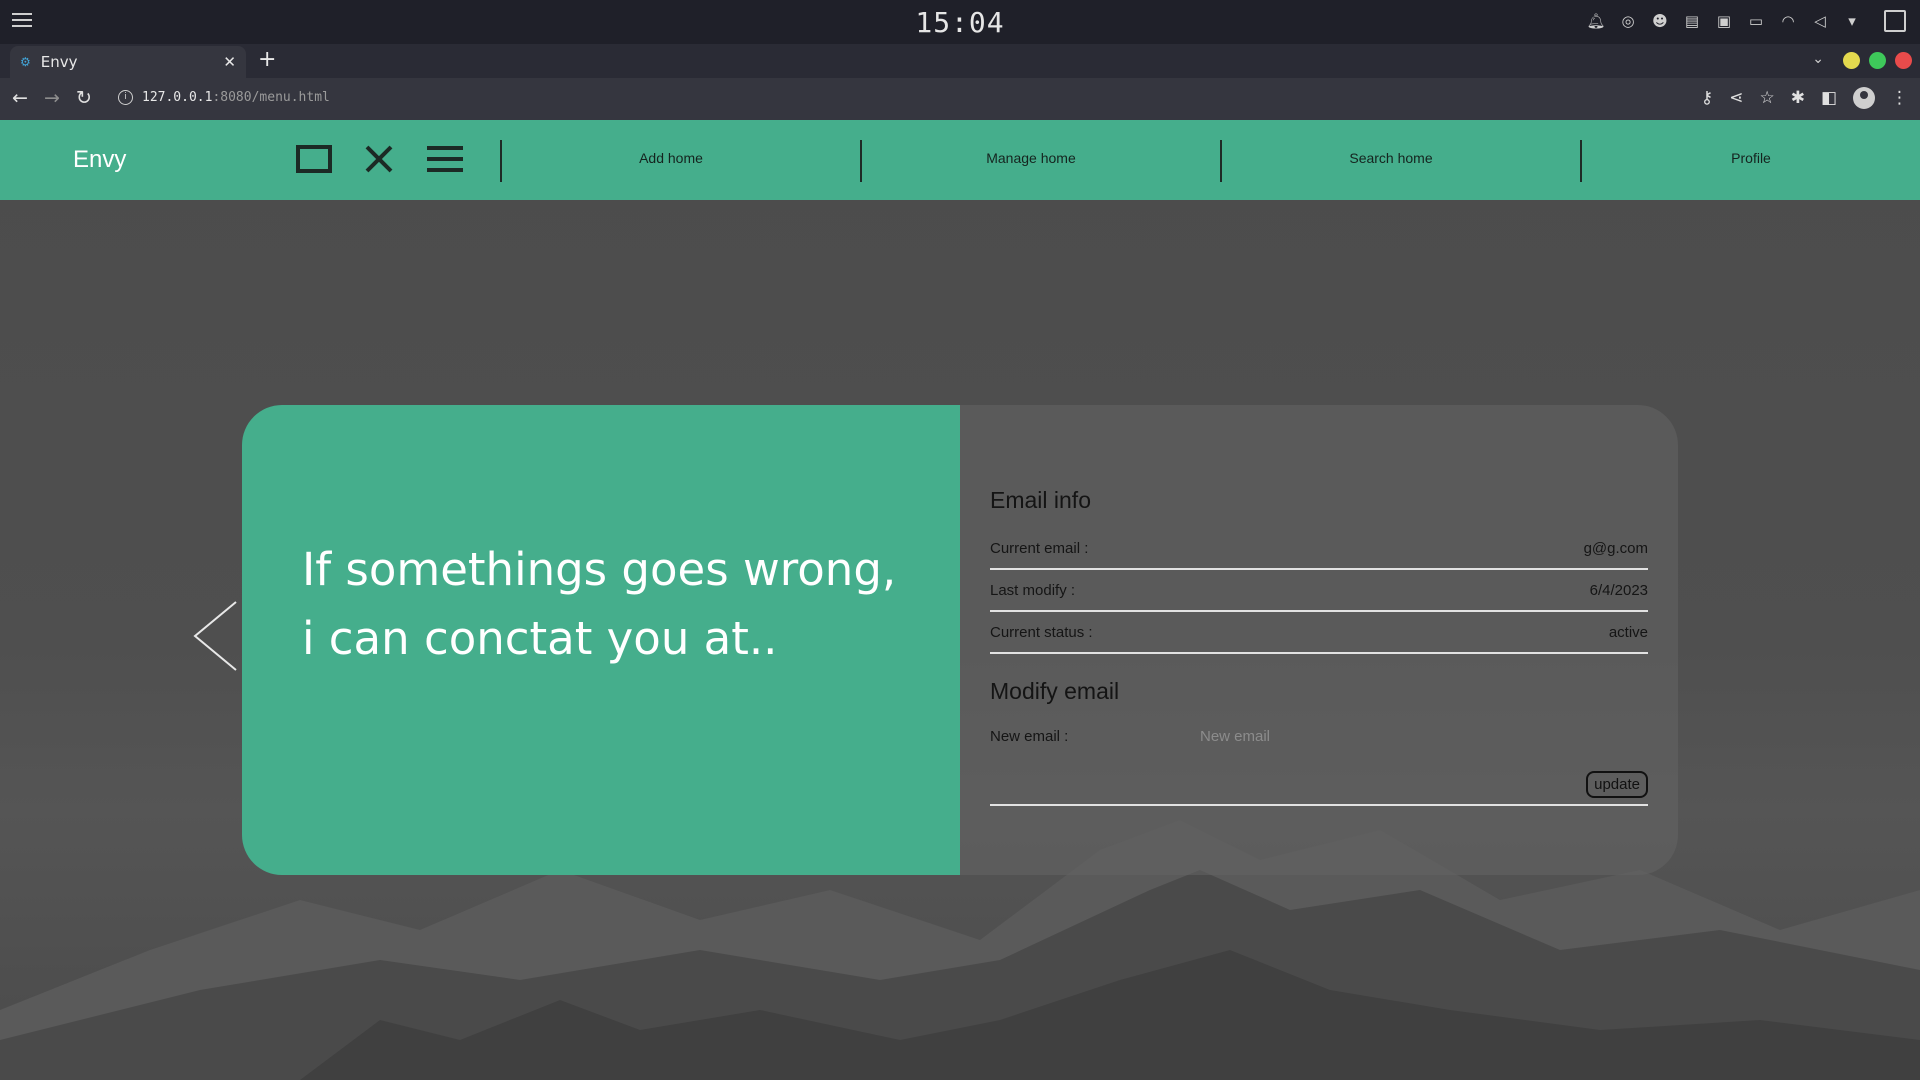 This screenshot has width=1920, height=1080. I want to click on back-icon: ←, so click(20, 98).